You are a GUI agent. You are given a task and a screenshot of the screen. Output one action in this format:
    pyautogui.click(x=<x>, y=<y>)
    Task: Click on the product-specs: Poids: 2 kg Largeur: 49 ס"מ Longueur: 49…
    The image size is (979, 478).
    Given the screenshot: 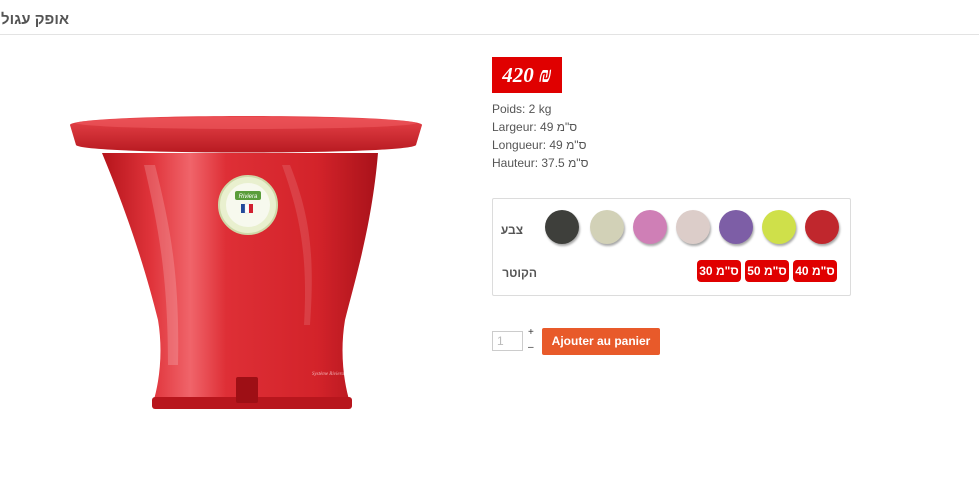 What is the action you would take?
    pyautogui.click(x=540, y=136)
    